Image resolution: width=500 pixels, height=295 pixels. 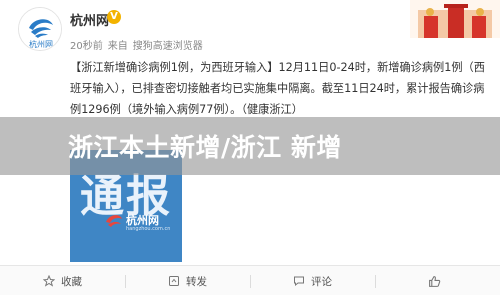 I want to click on repost-label: 转发, so click(x=196, y=281).